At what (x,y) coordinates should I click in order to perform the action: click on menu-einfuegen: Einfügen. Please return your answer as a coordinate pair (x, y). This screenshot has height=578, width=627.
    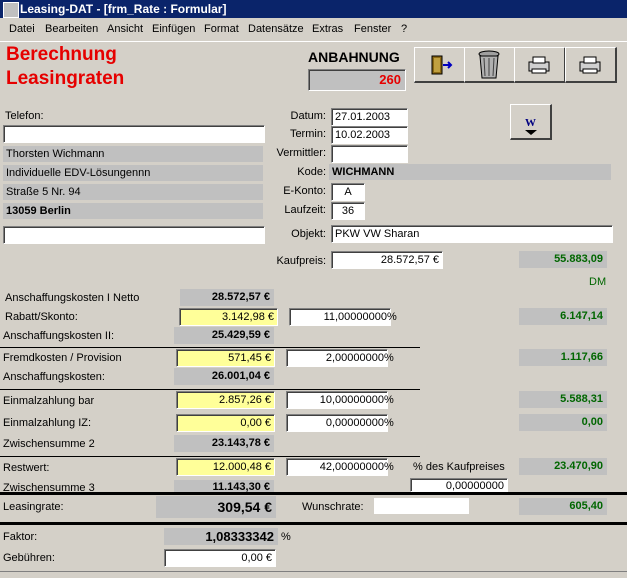
    Looking at the image, I should click on (173, 29).